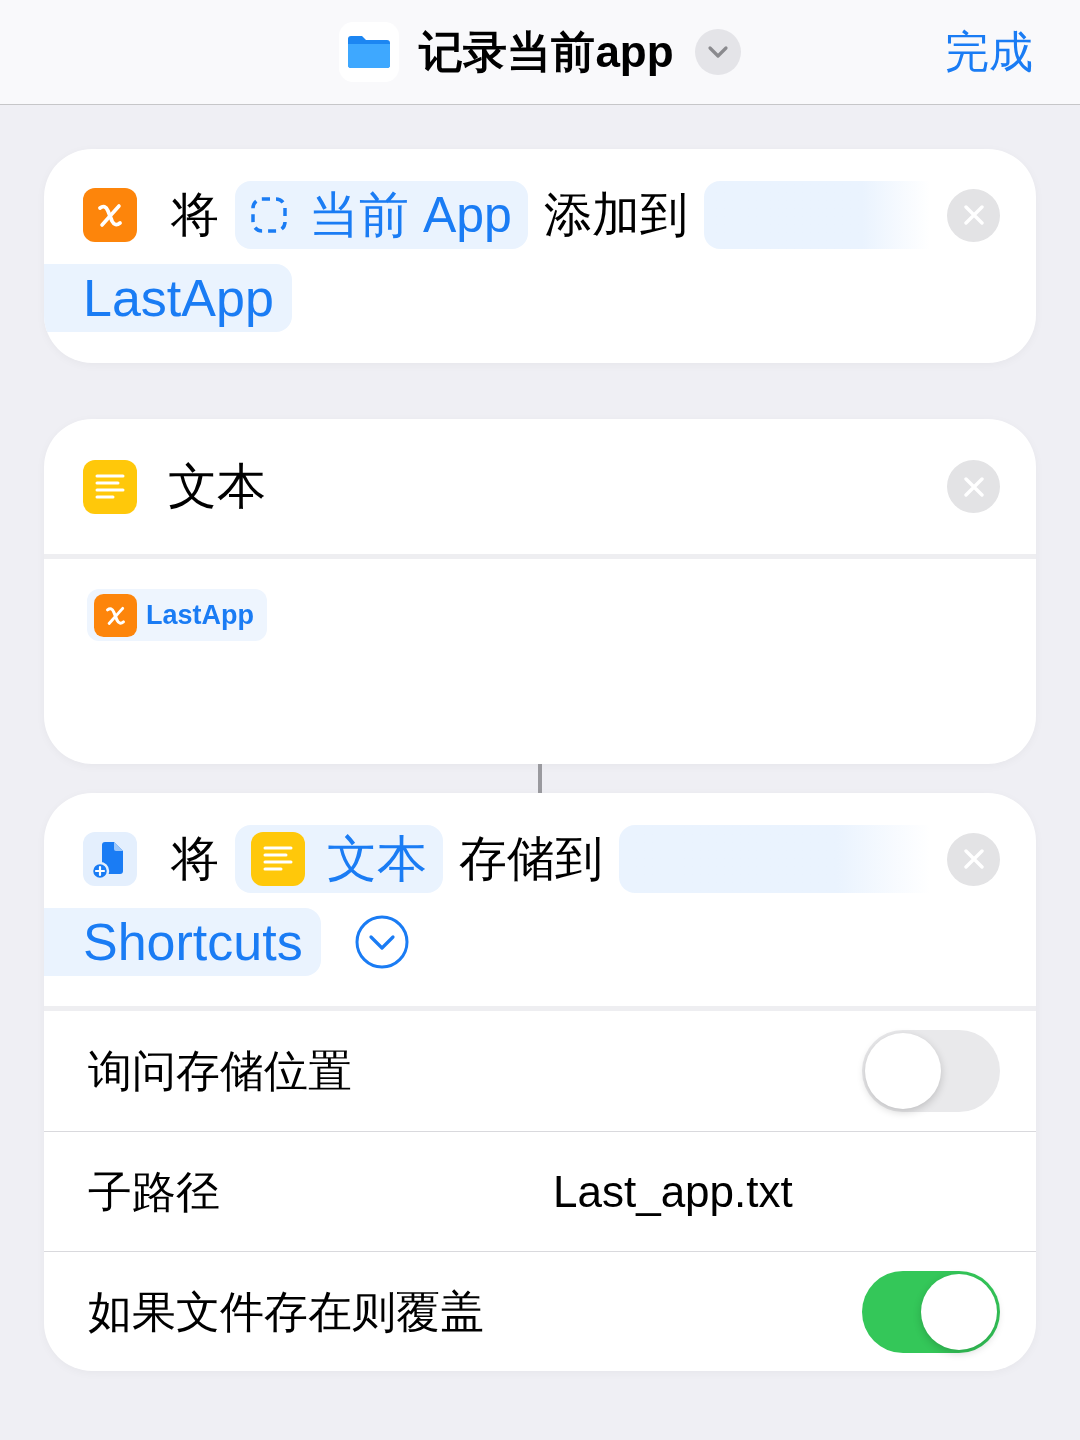  I want to click on action-text: 存储到, so click(531, 859).